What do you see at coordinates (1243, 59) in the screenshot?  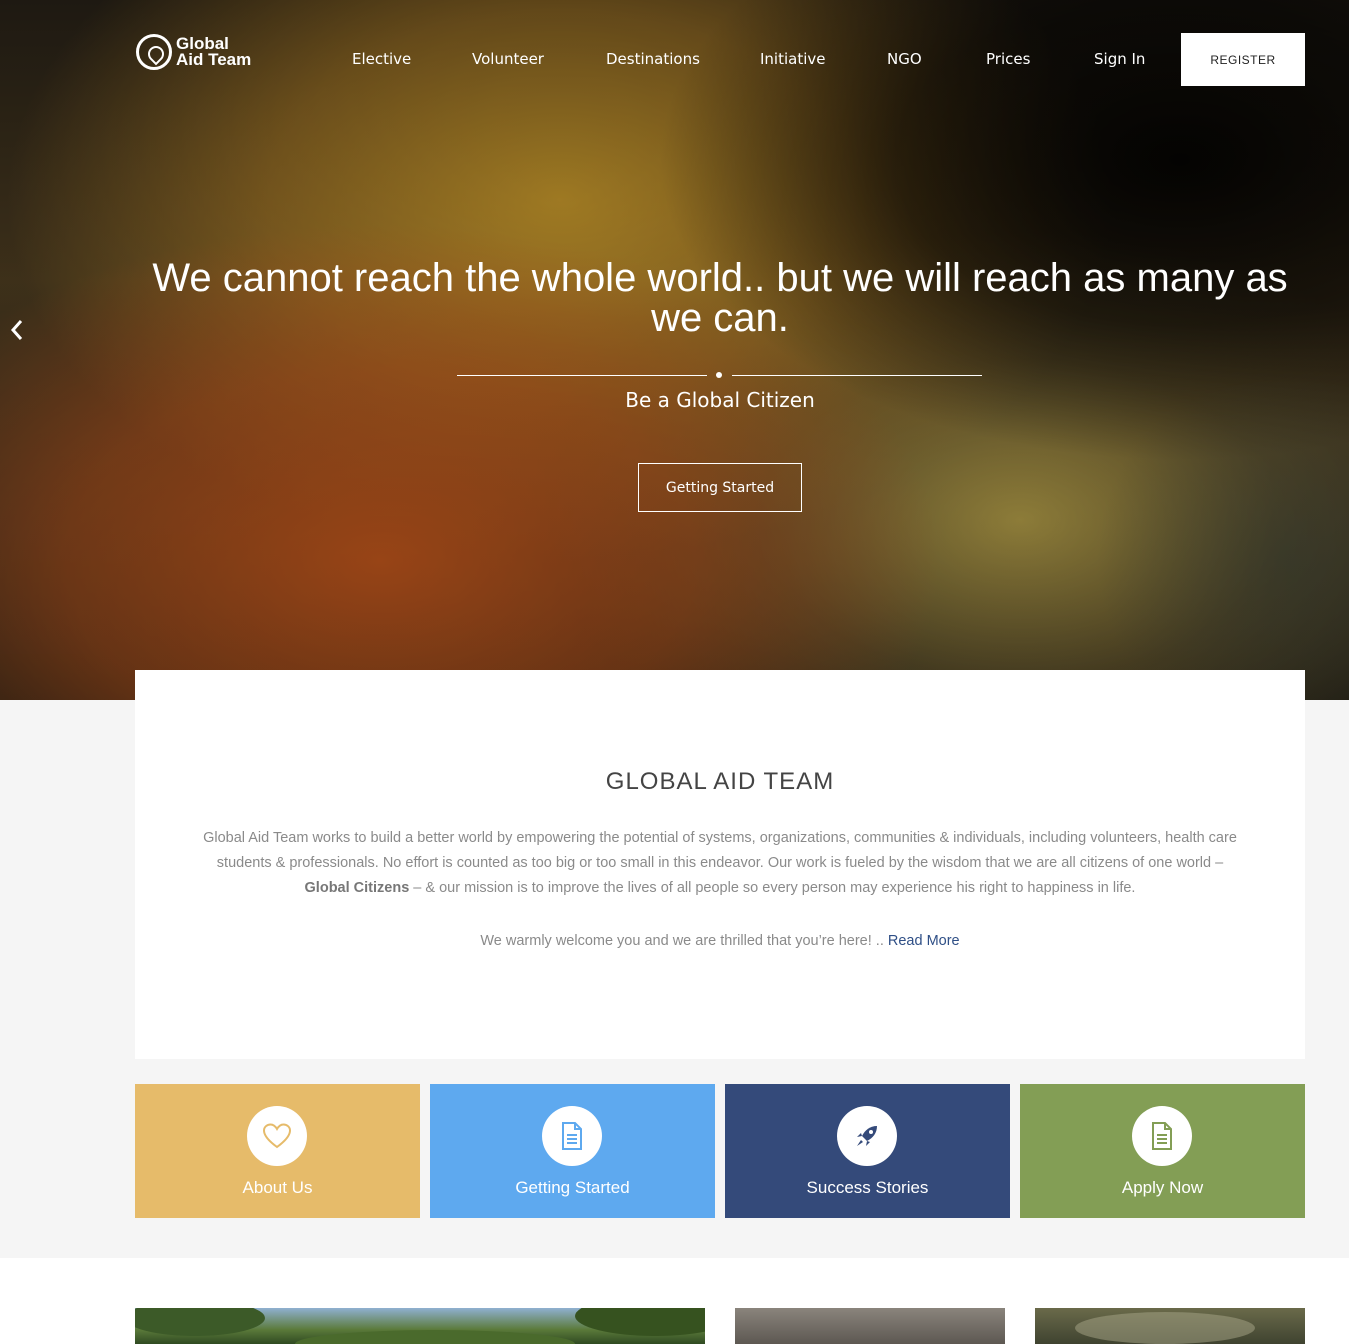 I see `register-button: REGISTER` at bounding box center [1243, 59].